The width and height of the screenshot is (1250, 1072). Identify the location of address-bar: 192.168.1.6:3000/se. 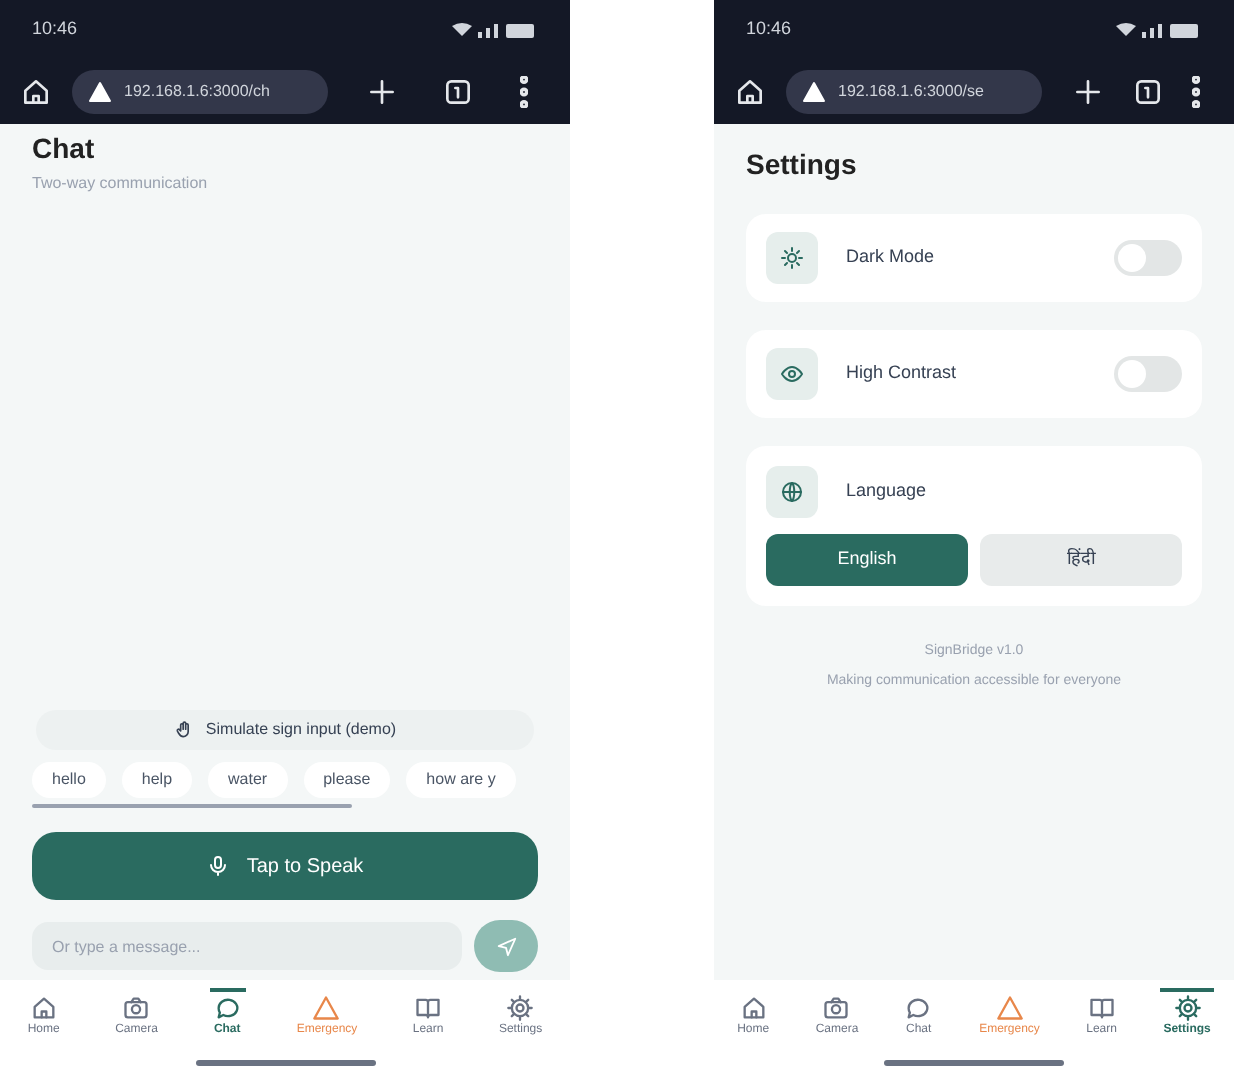
(914, 92).